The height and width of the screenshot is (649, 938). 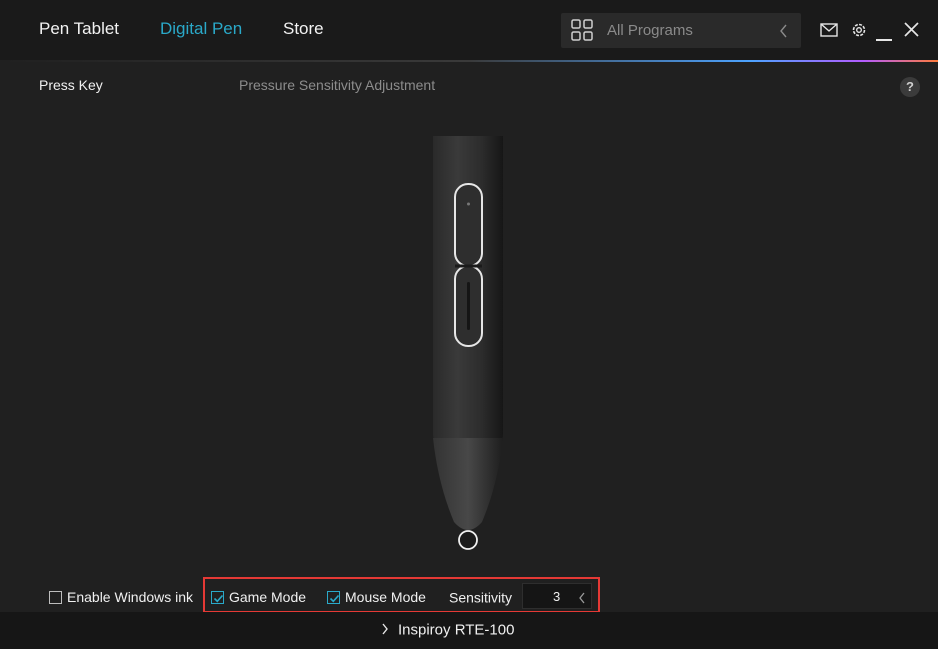 What do you see at coordinates (829, 32) in the screenshot?
I see `mail-icon` at bounding box center [829, 32].